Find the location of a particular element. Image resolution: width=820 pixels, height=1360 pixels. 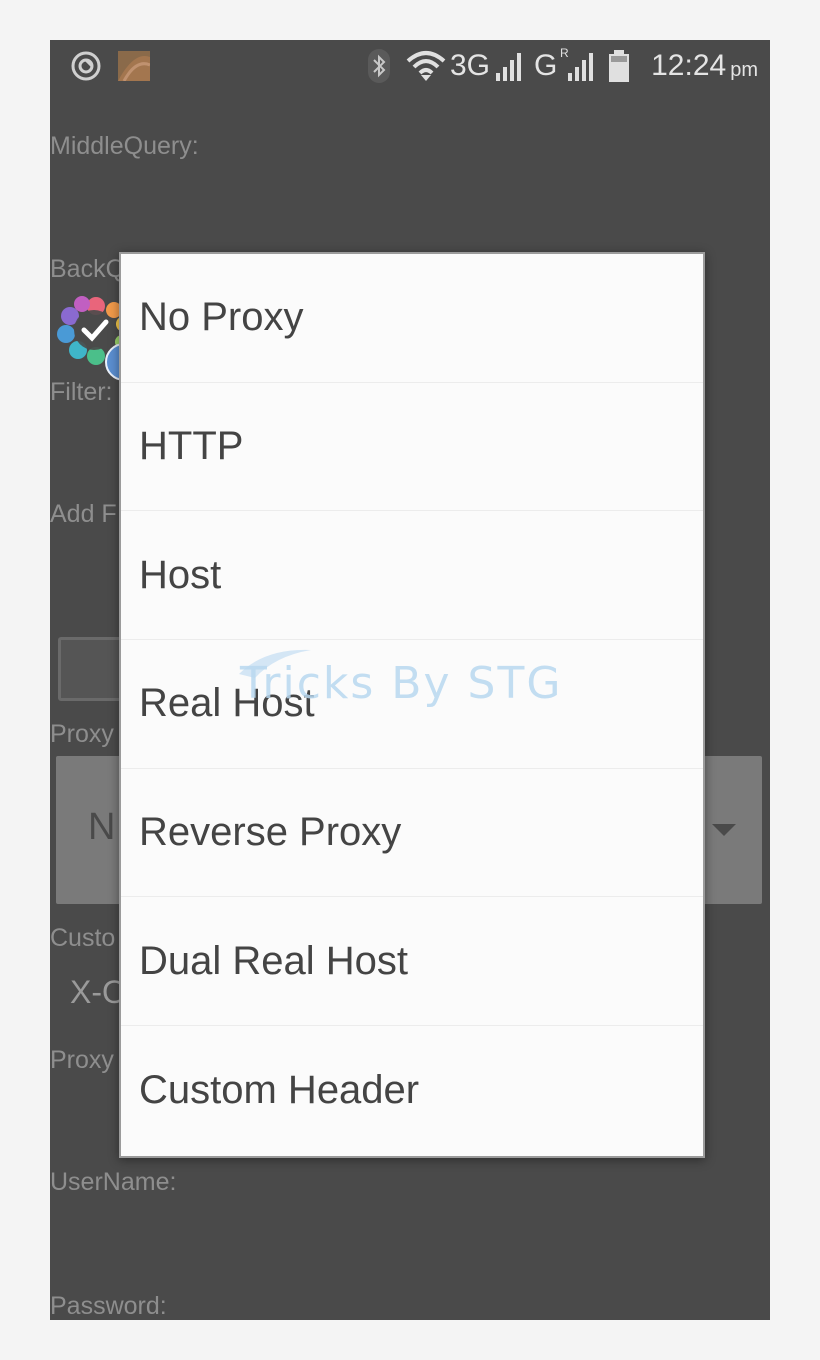

status-bar: 3G G R 12:24 pm is located at coordinates (410, 66).